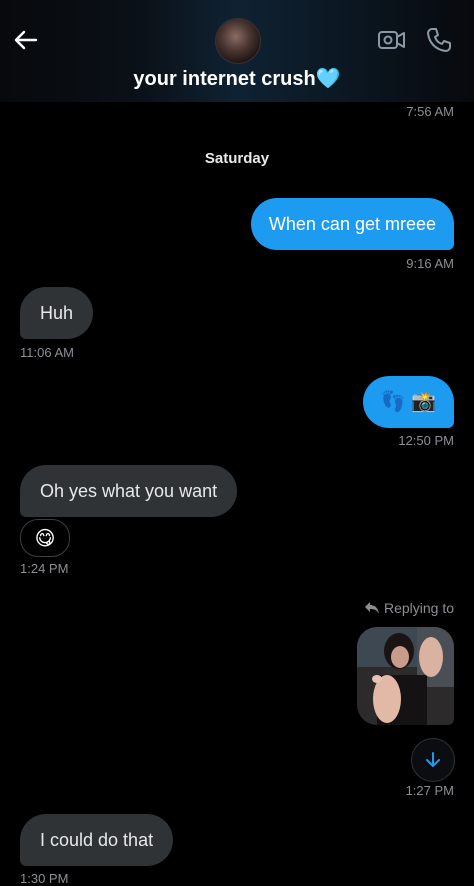  Describe the element at coordinates (44, 568) in the screenshot. I see `message-timestamp: 1:24 PM` at that location.